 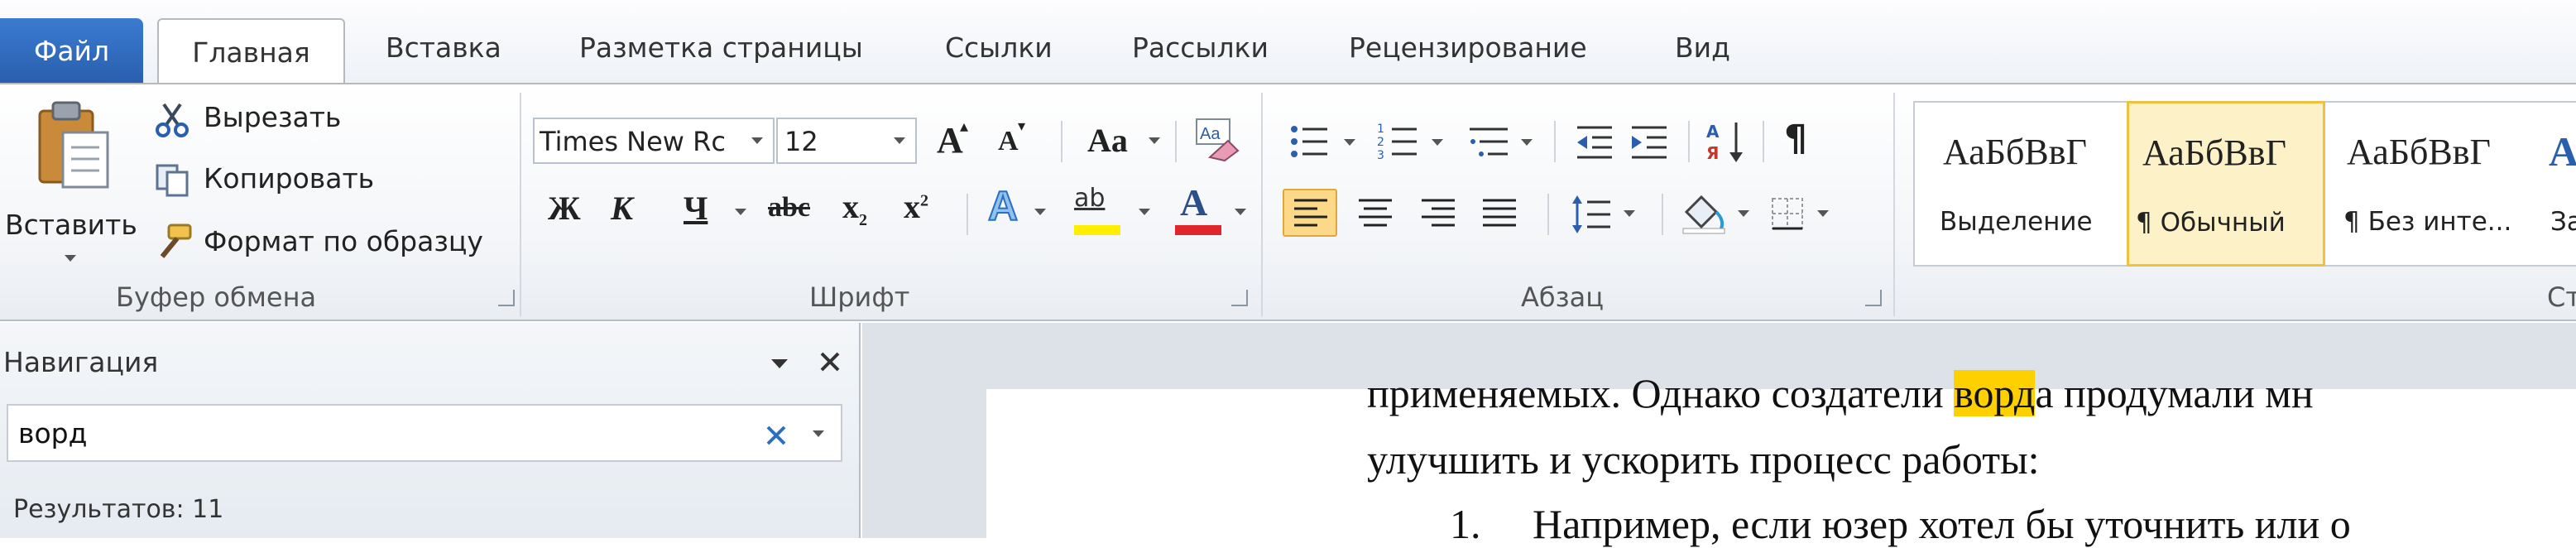 What do you see at coordinates (1240, 298) in the screenshot?
I see `font-launcher-icon` at bounding box center [1240, 298].